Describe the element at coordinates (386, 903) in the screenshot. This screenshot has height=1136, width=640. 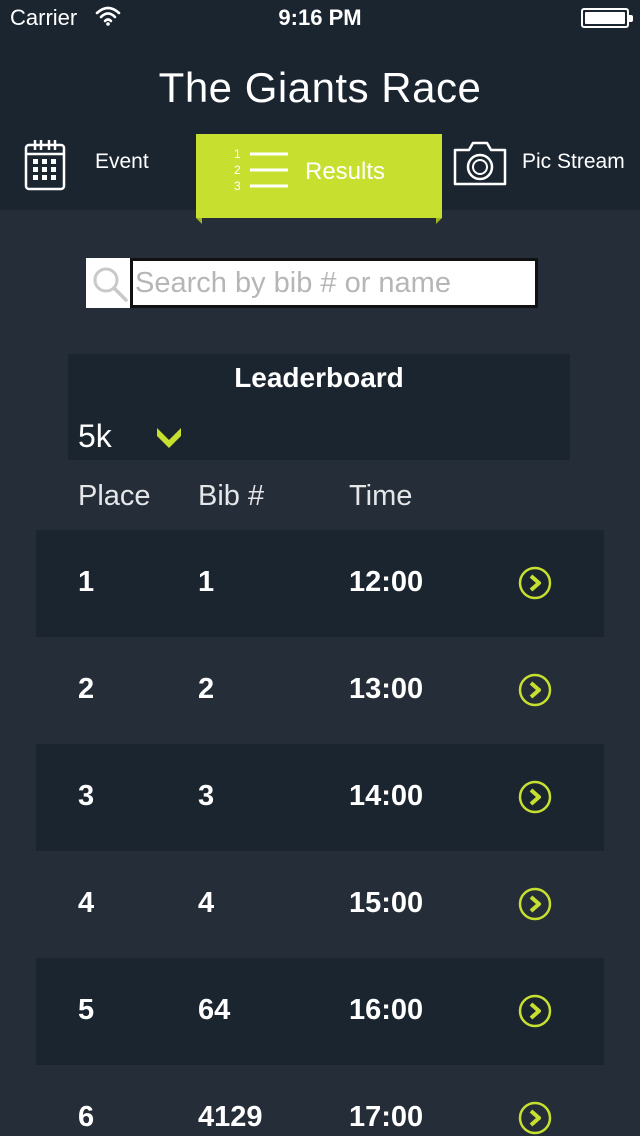
I see `row-time: 15:00` at that location.